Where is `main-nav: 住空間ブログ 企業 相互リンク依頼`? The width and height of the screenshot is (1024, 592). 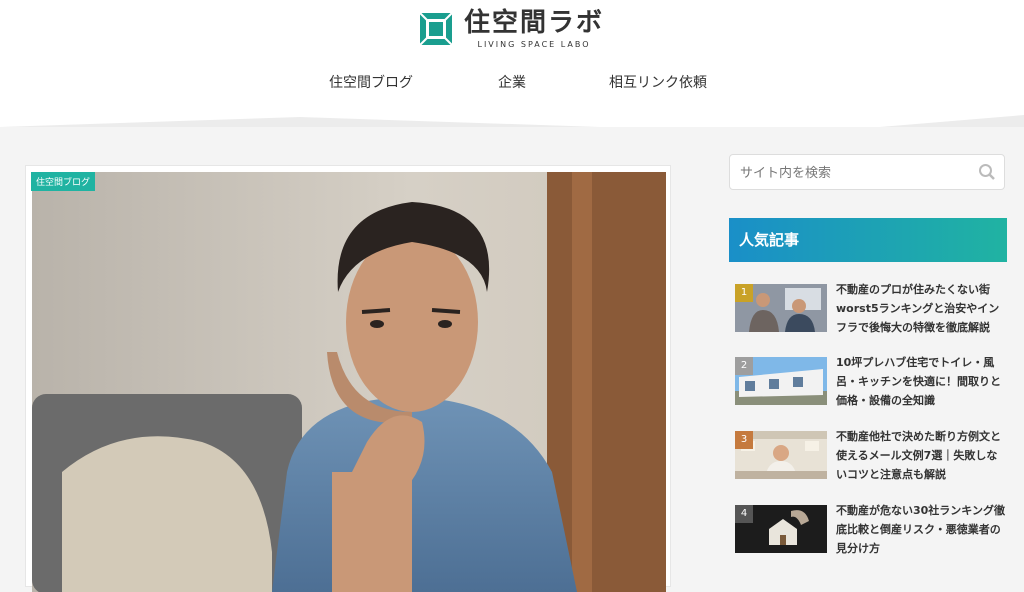 main-nav: 住空間ブログ 企業 相互リンク依頼 is located at coordinates (512, 82).